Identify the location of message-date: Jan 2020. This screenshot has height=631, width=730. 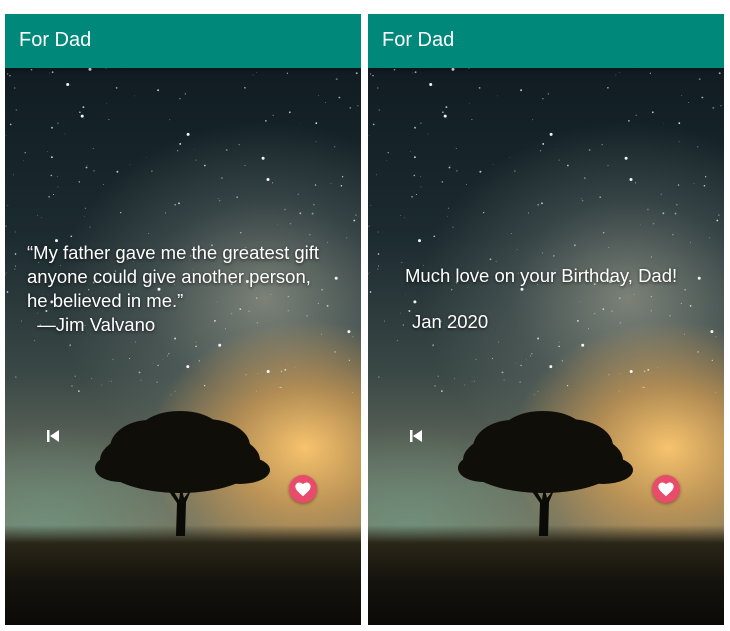
(450, 321).